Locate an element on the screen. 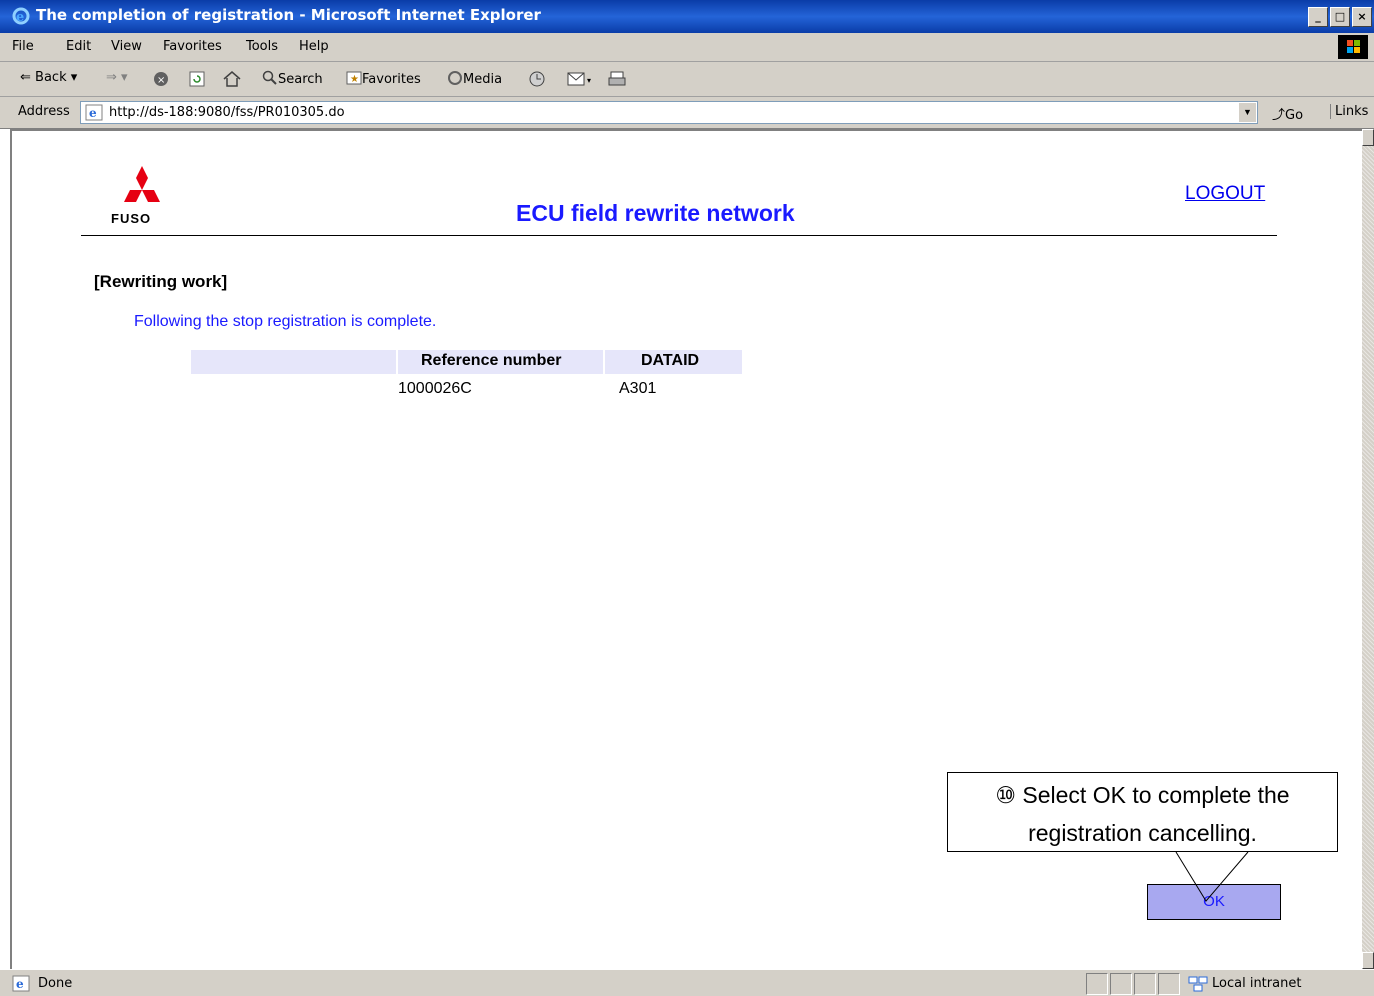  media-label: Media is located at coordinates (483, 79).